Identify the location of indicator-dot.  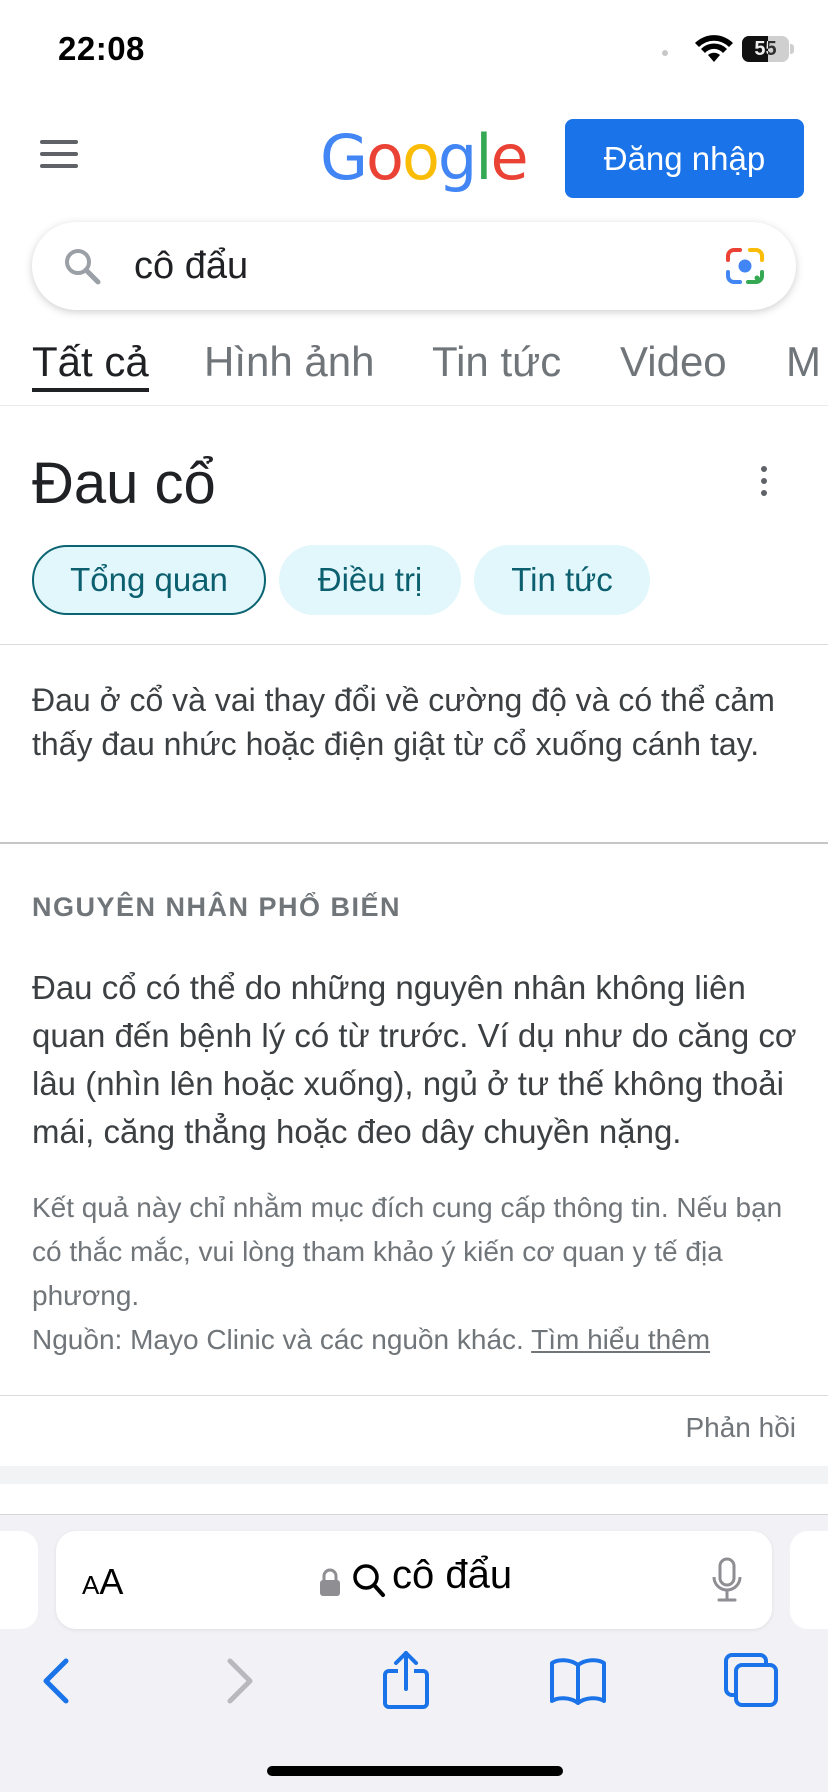
(665, 53).